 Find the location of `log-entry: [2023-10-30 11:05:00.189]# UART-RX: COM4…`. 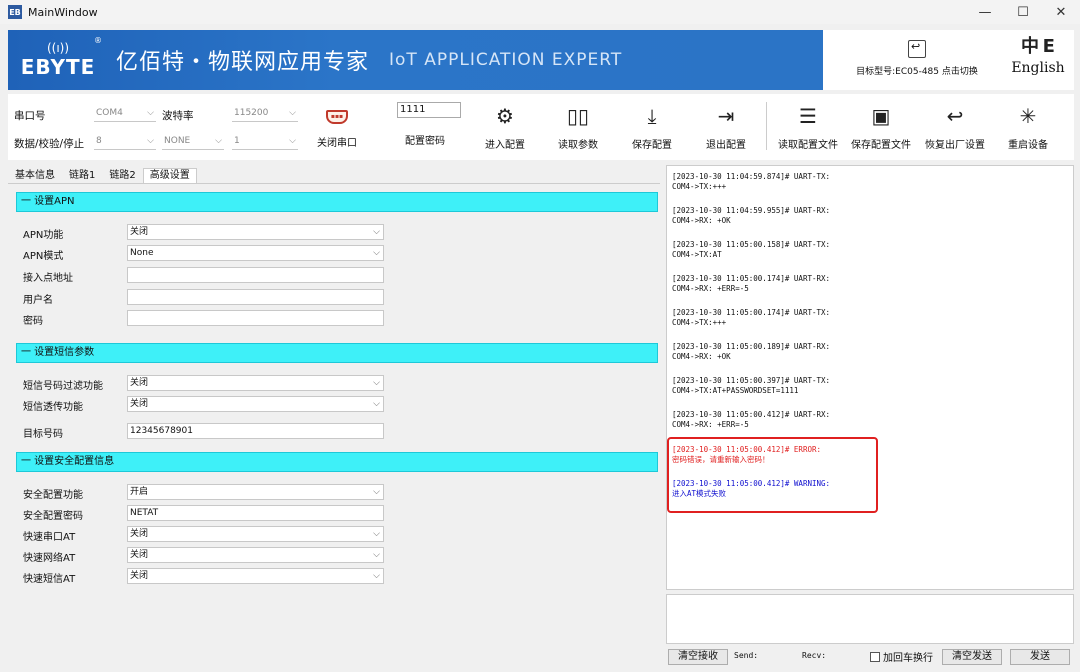

log-entry: [2023-10-30 11:05:00.189]# UART-RX: COM4… is located at coordinates (751, 351).